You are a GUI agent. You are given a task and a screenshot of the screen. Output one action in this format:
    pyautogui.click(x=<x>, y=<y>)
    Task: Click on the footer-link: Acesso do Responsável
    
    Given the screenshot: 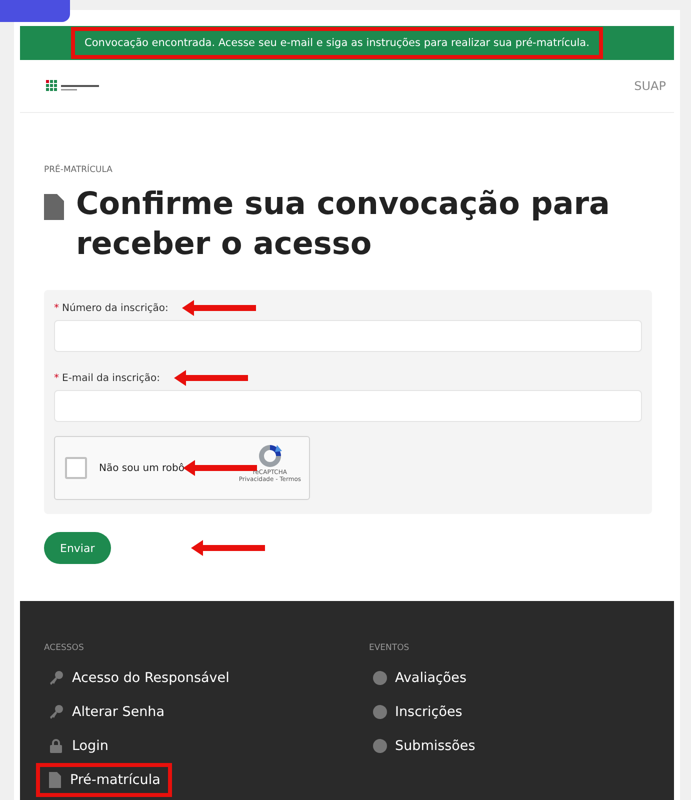 What is the action you would take?
    pyautogui.click(x=139, y=678)
    